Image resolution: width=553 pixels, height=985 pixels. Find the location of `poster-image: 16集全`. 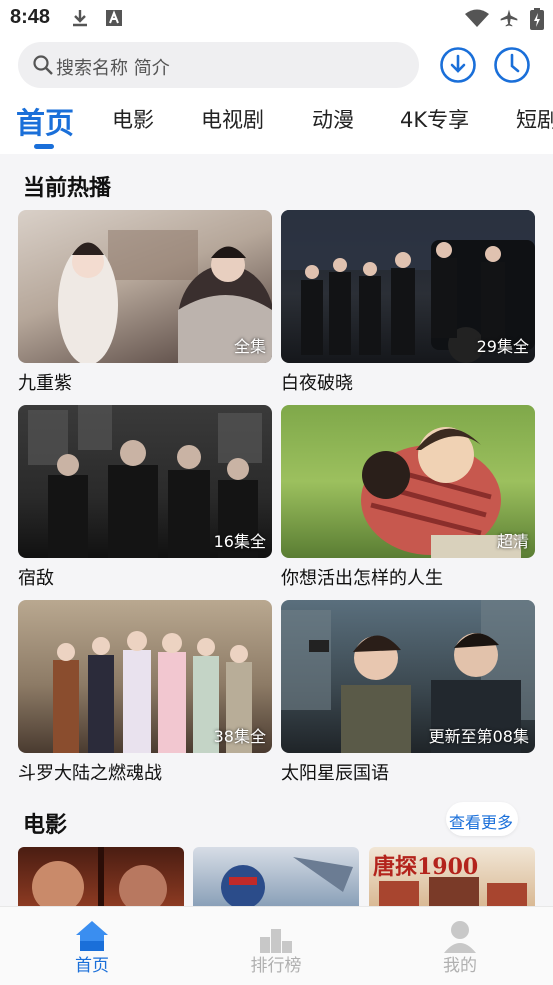

poster-image: 16集全 is located at coordinates (145, 481).